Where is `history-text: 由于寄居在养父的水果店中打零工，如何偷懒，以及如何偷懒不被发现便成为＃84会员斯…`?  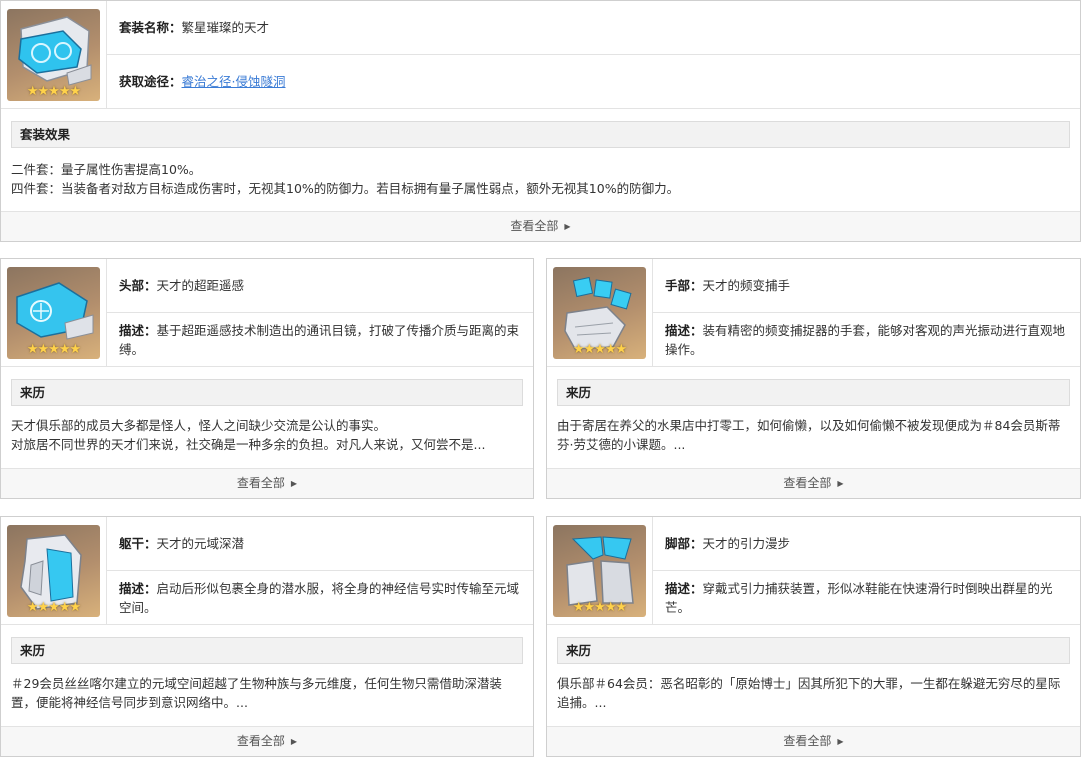 history-text: 由于寄居在养父的水果店中打零工，如何偷懒，以及如何偷懒不被发现便成为＃84会员斯… is located at coordinates (809, 435).